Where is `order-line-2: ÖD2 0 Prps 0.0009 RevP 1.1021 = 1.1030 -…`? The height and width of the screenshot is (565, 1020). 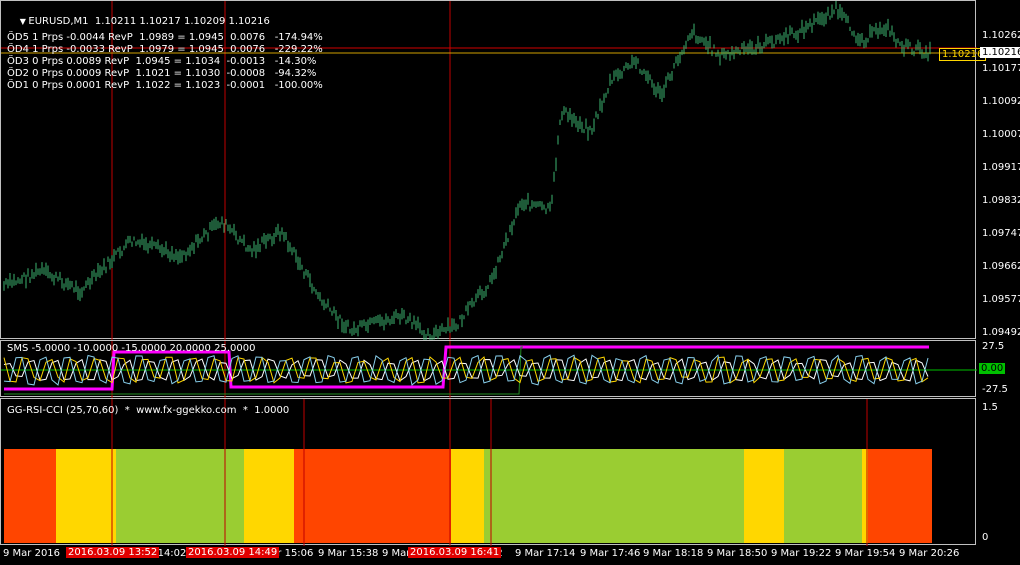
order-line-2: ÖD2 0 Prps 0.0009 RevP 1.1021 = 1.1030 -… is located at coordinates (162, 73).